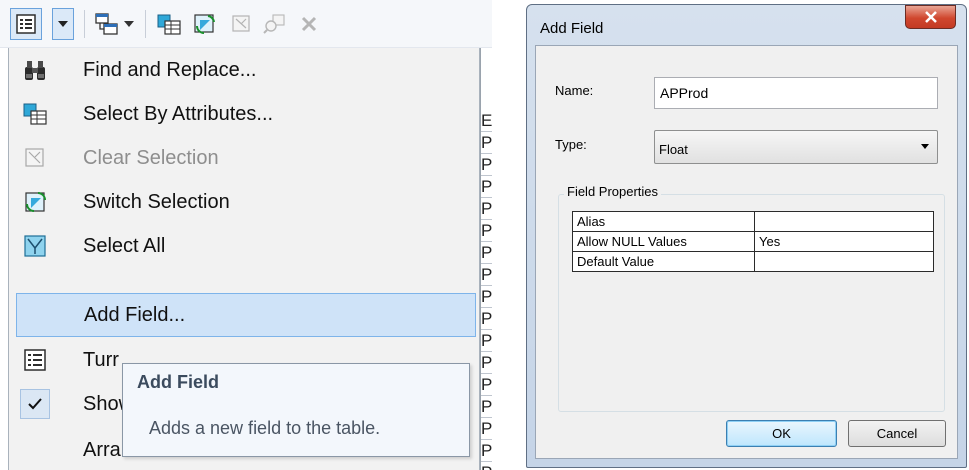  What do you see at coordinates (673, 149) in the screenshot?
I see `type-select-value: Float` at bounding box center [673, 149].